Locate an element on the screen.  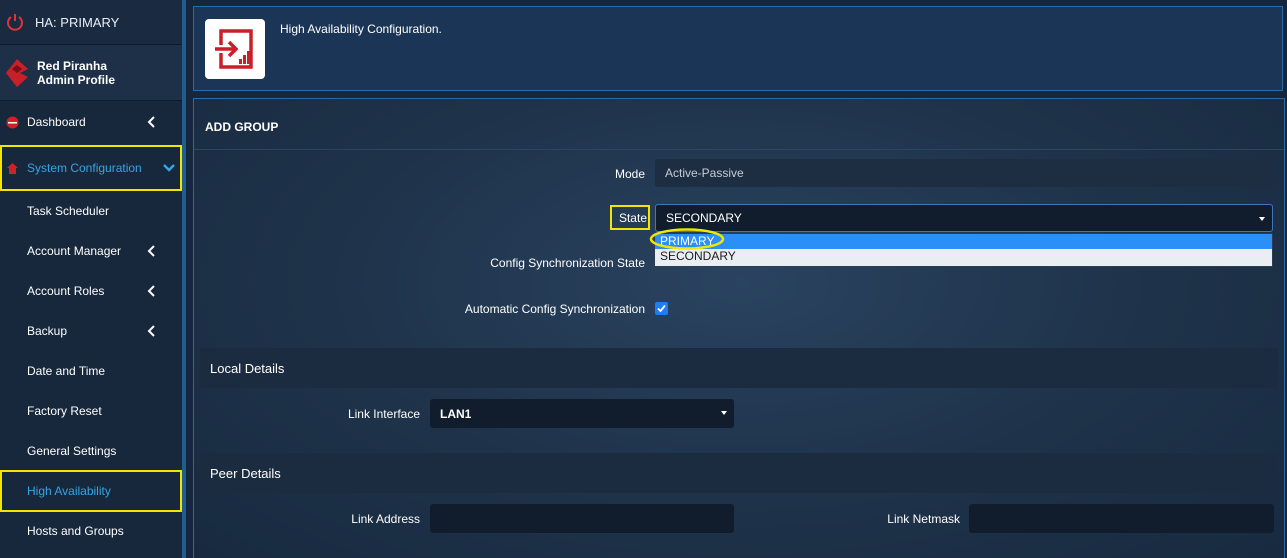
link-address-input is located at coordinates (582, 518).